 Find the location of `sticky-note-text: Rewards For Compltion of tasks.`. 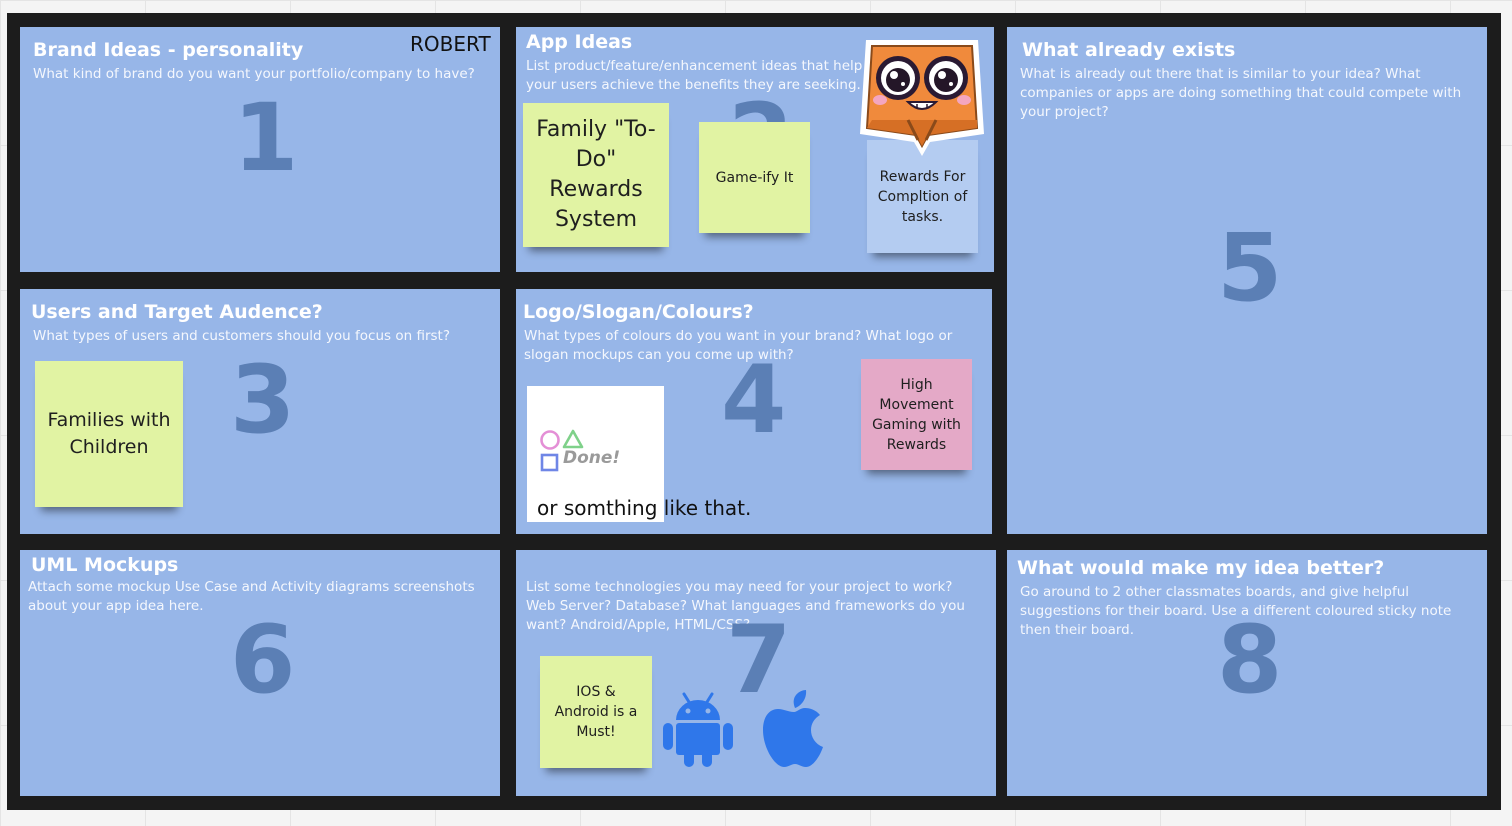

sticky-note-text: Rewards For Compltion of tasks. is located at coordinates (922, 197).